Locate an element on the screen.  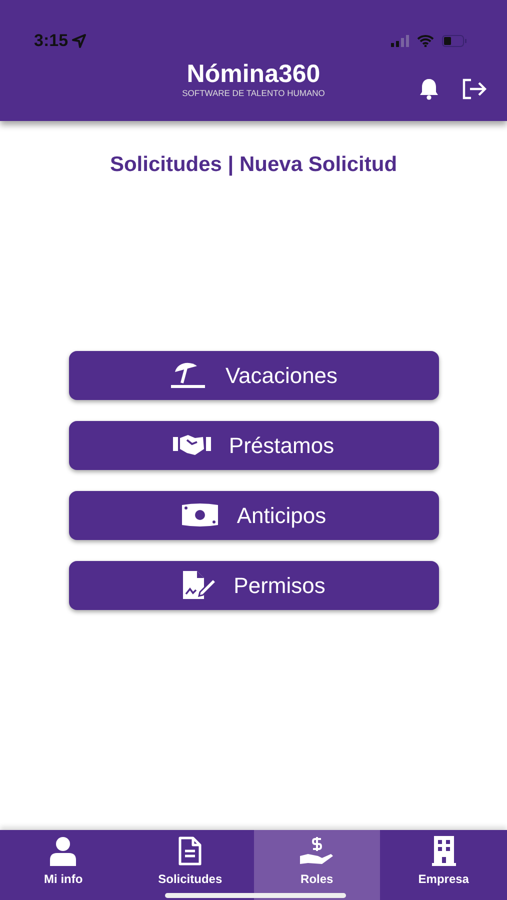
document-pen-icon is located at coordinates (199, 585).